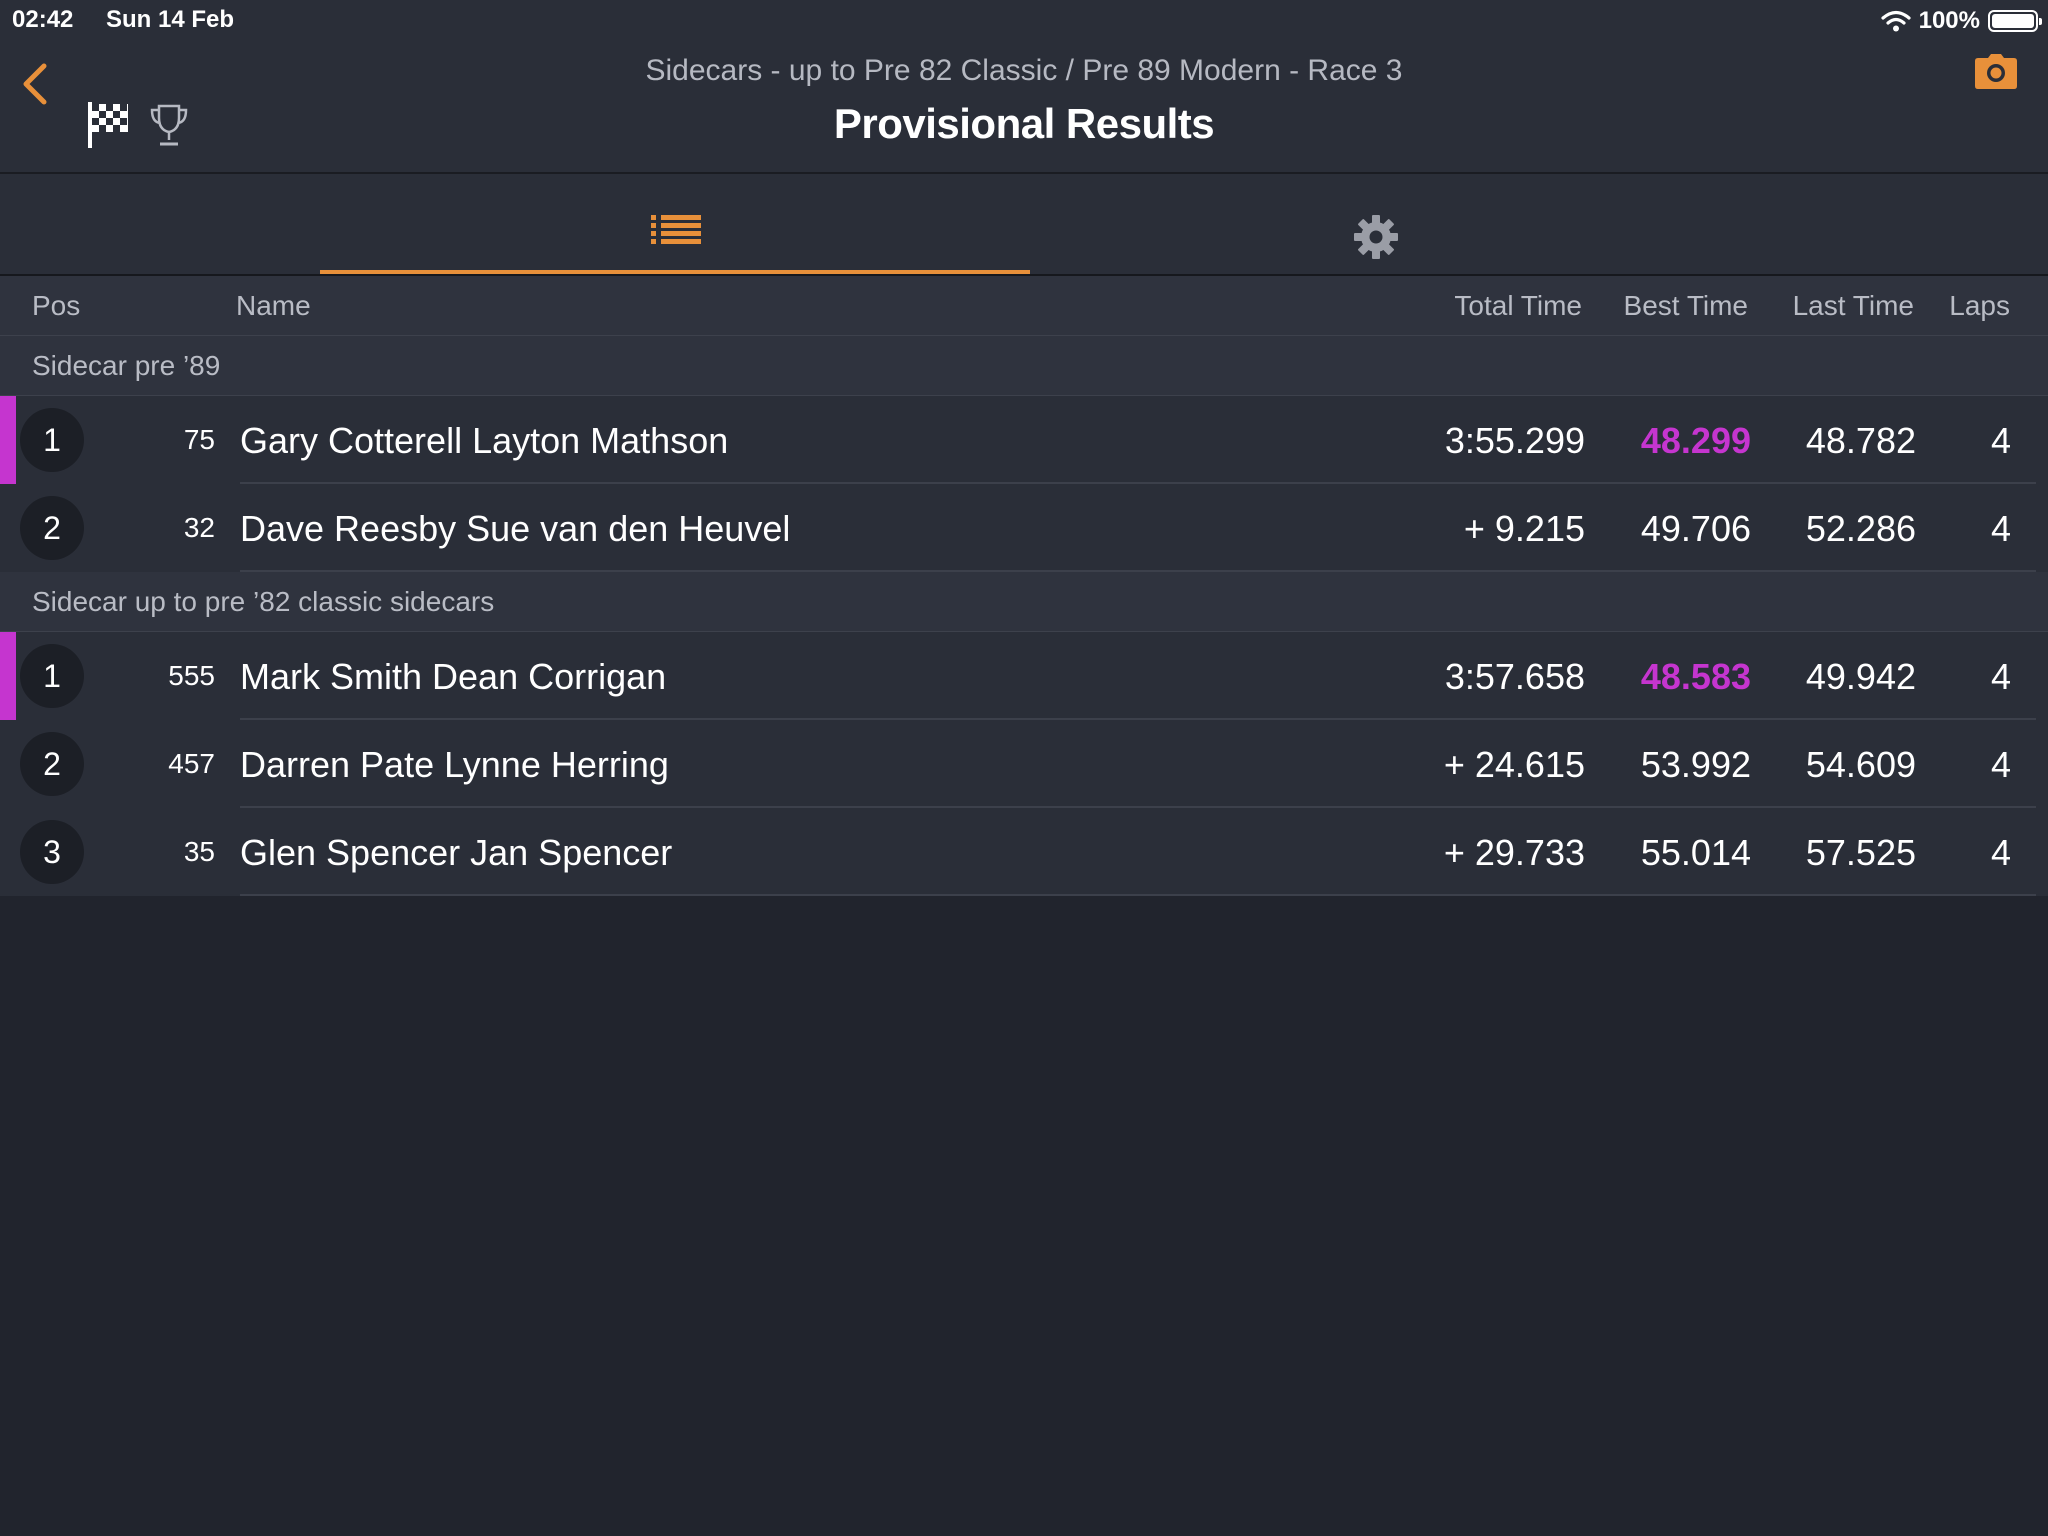  What do you see at coordinates (676, 229) in the screenshot?
I see `list-icon` at bounding box center [676, 229].